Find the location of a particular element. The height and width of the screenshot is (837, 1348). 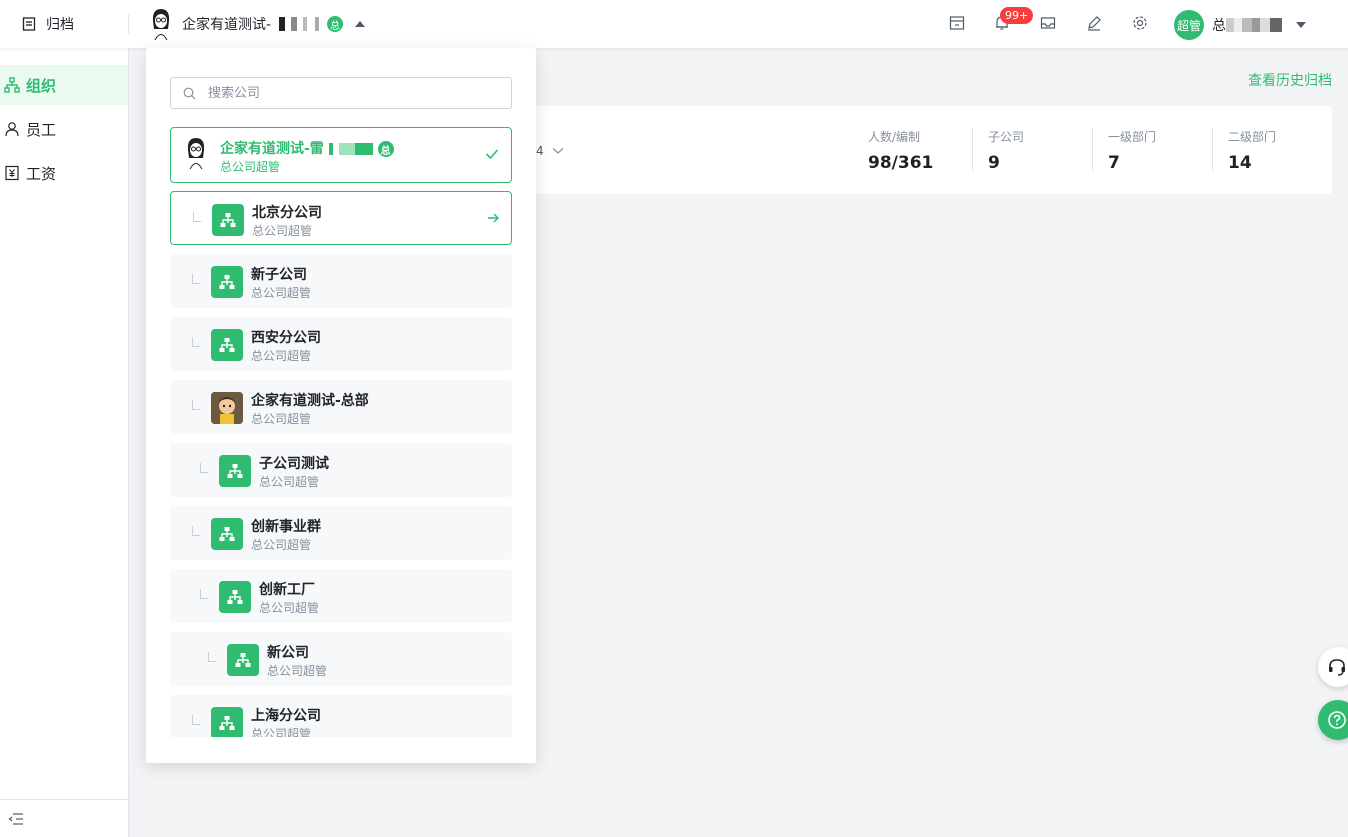

company-switcher: 企家有道测试- 总 is located at coordinates (257, 24).